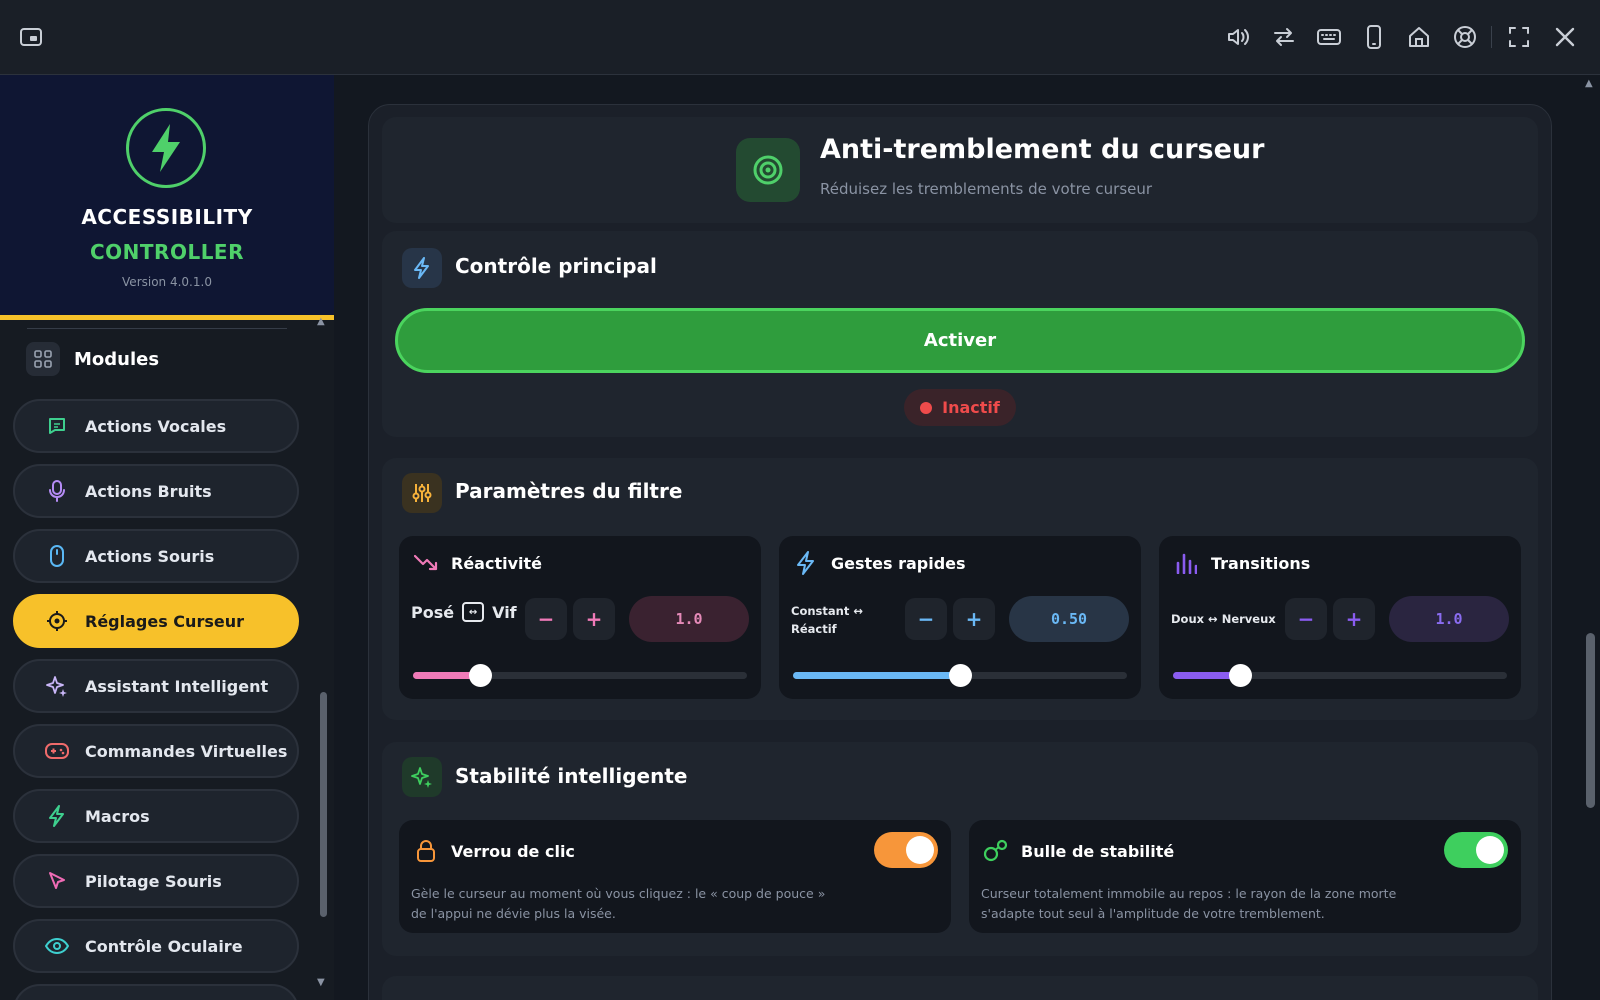  Describe the element at coordinates (827, 611) in the screenshot. I see `range-label-line1: Constant ↔` at that location.